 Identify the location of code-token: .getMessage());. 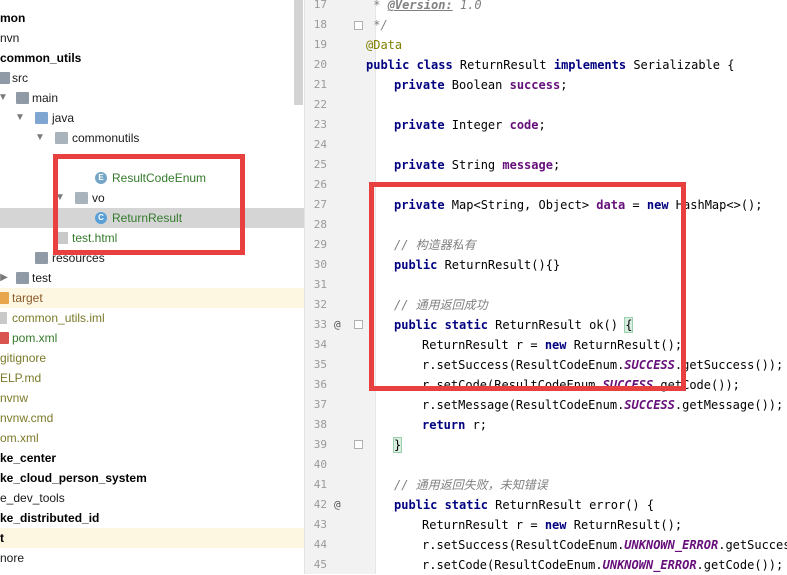
(729, 405).